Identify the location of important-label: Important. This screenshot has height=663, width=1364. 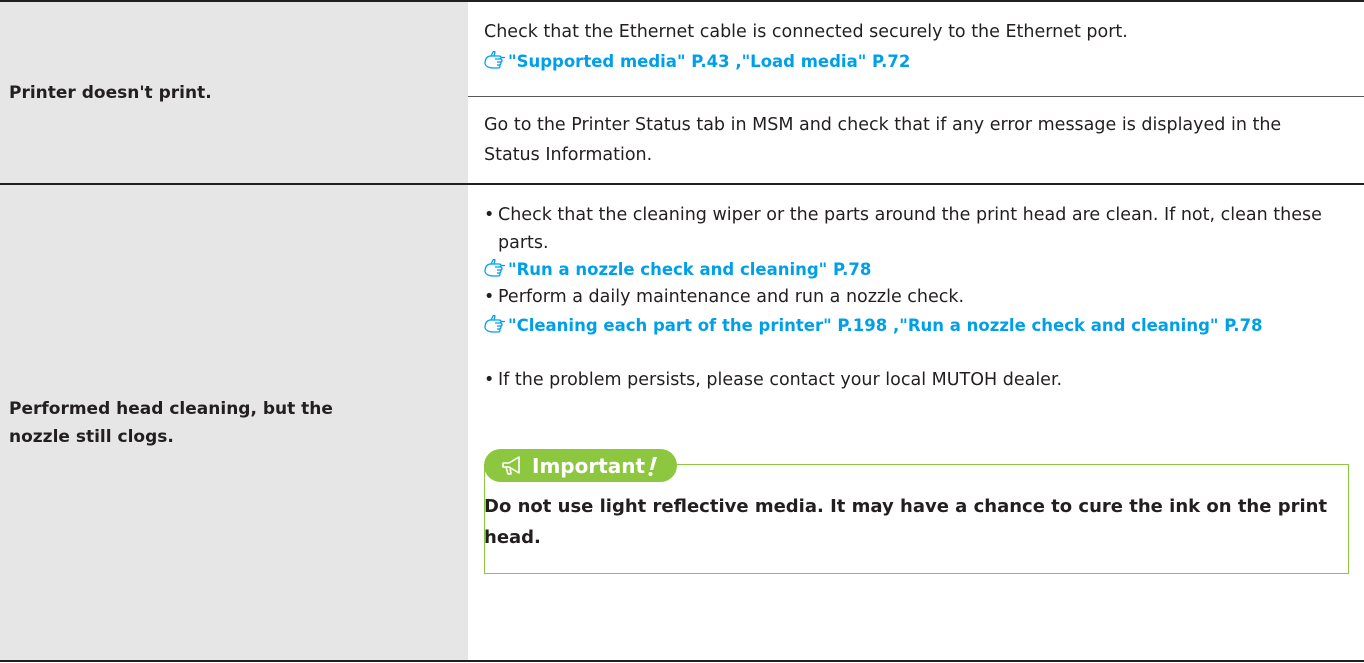
(589, 465).